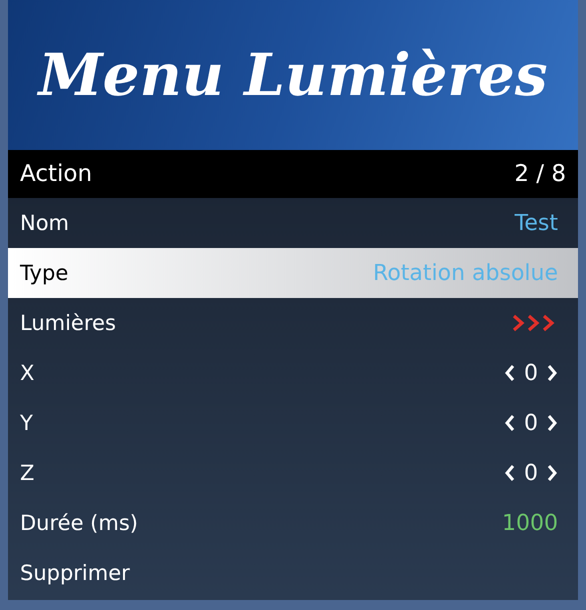 This screenshot has width=586, height=610. What do you see at coordinates (293, 223) in the screenshot?
I see `menu-item: Nom Test` at bounding box center [293, 223].